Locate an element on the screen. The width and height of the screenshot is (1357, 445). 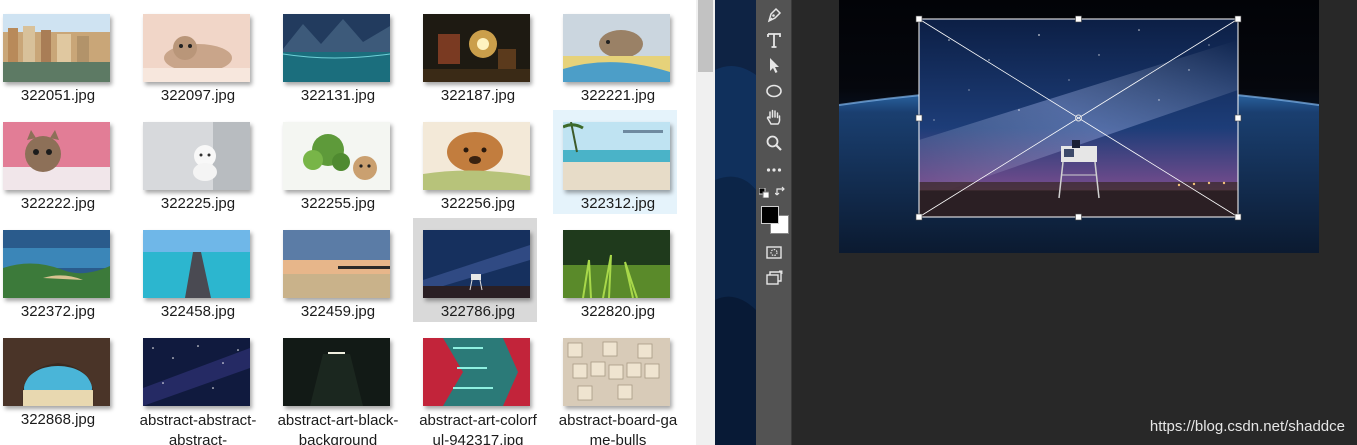
file-name-label: abstract-art-black-background is located at coordinates (338, 428).